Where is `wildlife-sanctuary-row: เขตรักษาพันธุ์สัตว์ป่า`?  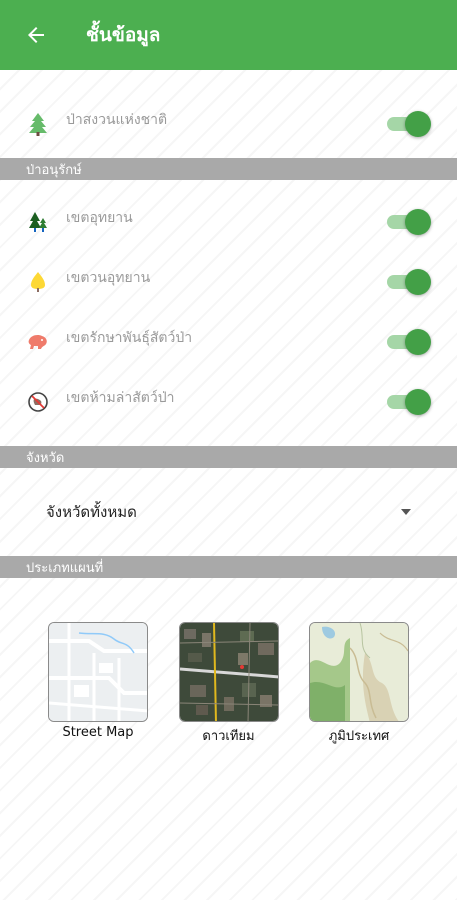
wildlife-sanctuary-row: เขตรักษาพันธุ์สัตว์ป่า is located at coordinates (228, 342).